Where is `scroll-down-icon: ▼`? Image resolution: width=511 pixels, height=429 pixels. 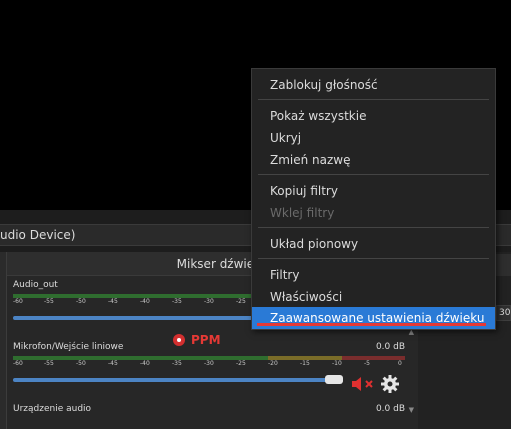 scroll-down-icon: ▼ is located at coordinates (411, 410).